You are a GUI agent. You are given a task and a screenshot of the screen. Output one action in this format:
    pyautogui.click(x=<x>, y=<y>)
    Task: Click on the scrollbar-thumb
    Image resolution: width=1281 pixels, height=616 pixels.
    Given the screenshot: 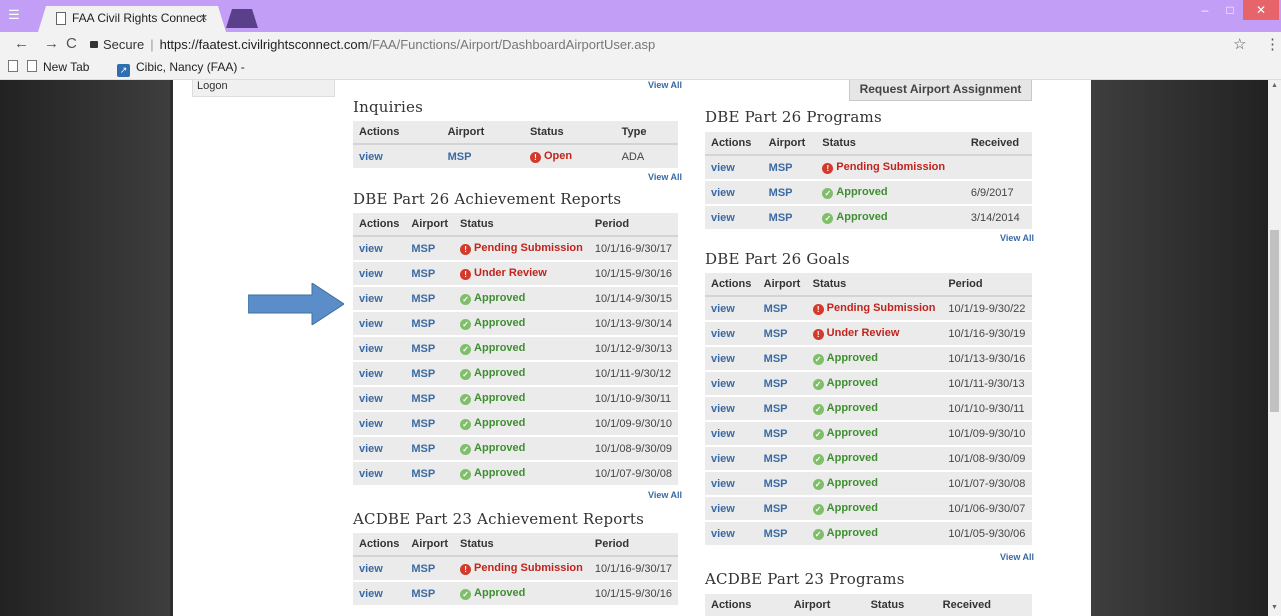 What is the action you would take?
    pyautogui.click(x=1274, y=321)
    